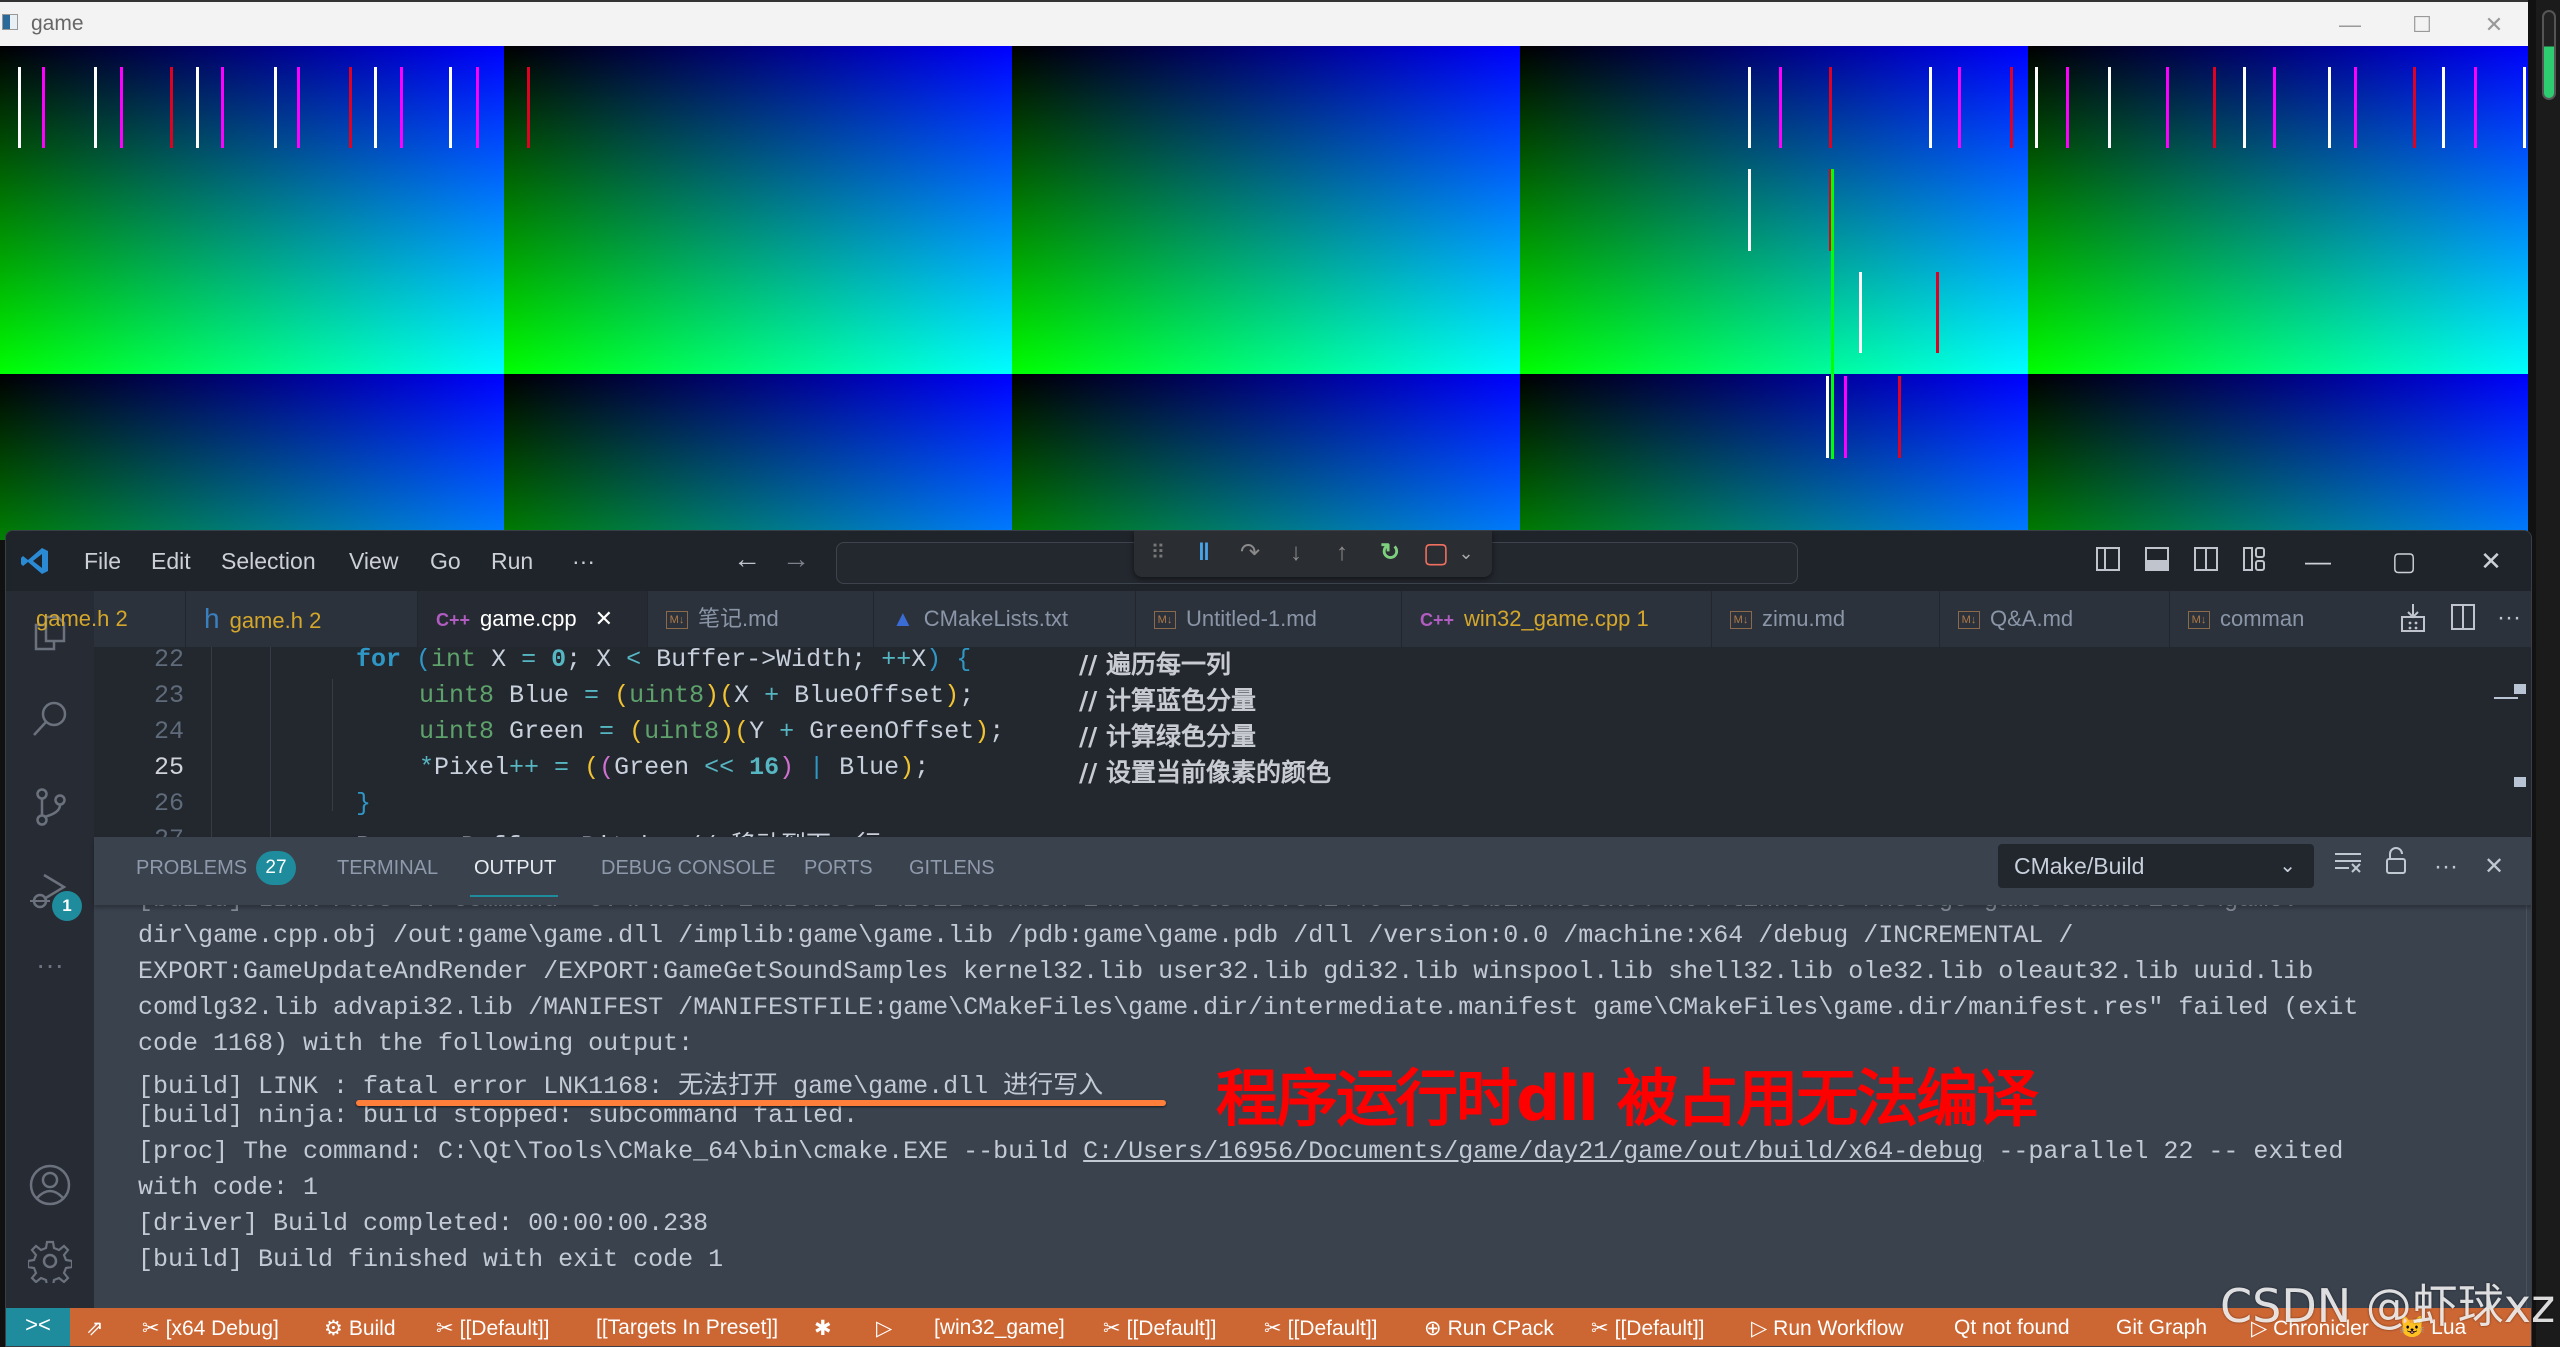 This screenshot has width=2560, height=1347. What do you see at coordinates (747, 559) in the screenshot?
I see `nav-back-icon: ←` at bounding box center [747, 559].